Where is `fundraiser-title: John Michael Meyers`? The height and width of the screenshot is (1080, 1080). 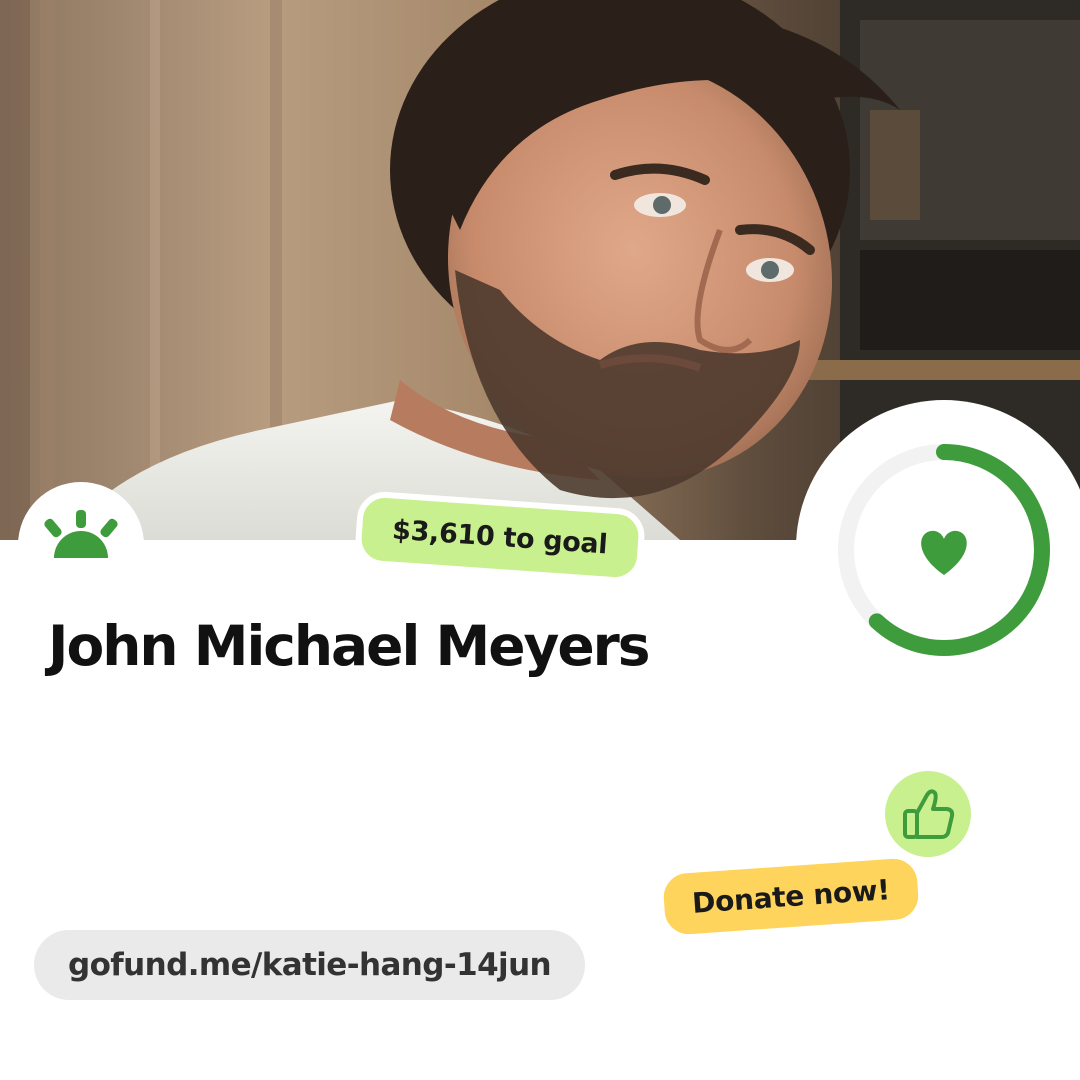 fundraiser-title: John Michael Meyers is located at coordinates (349, 646).